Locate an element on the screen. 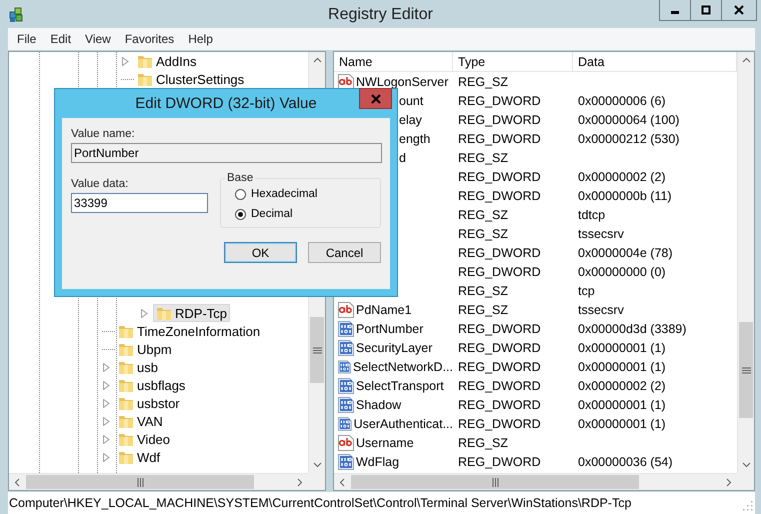 The width and height of the screenshot is (761, 514). value-data: 0x00000036 (54) is located at coordinates (625, 461).